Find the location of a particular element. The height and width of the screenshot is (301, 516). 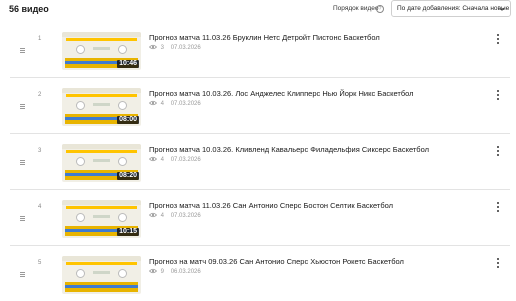

video-index: 4 is located at coordinates (40, 207).